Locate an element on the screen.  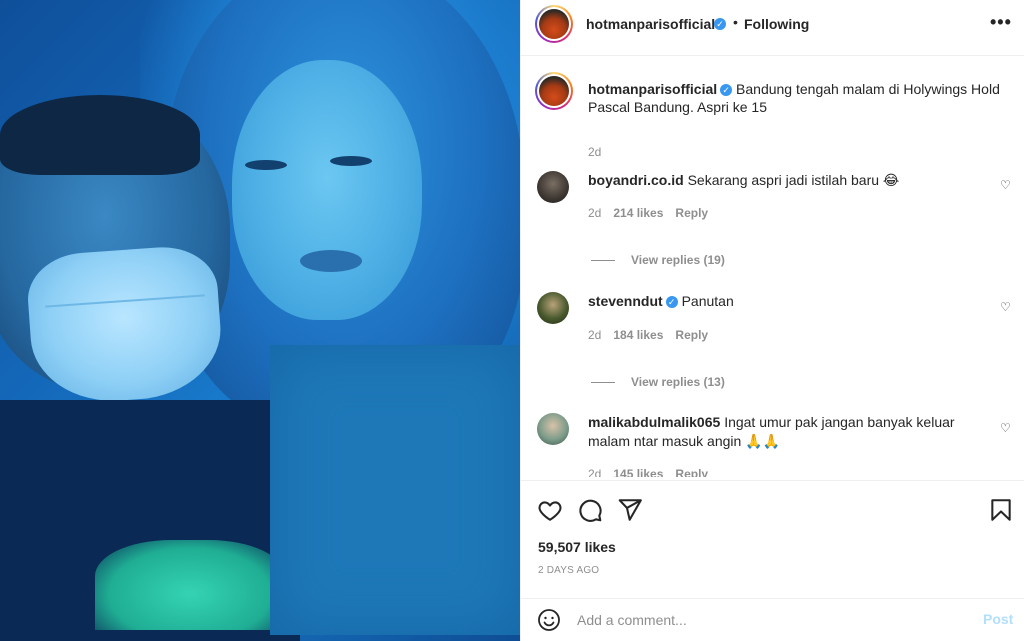
comment-text-block: stevenndut ✓ Panutan is located at coordinates (773, 301).